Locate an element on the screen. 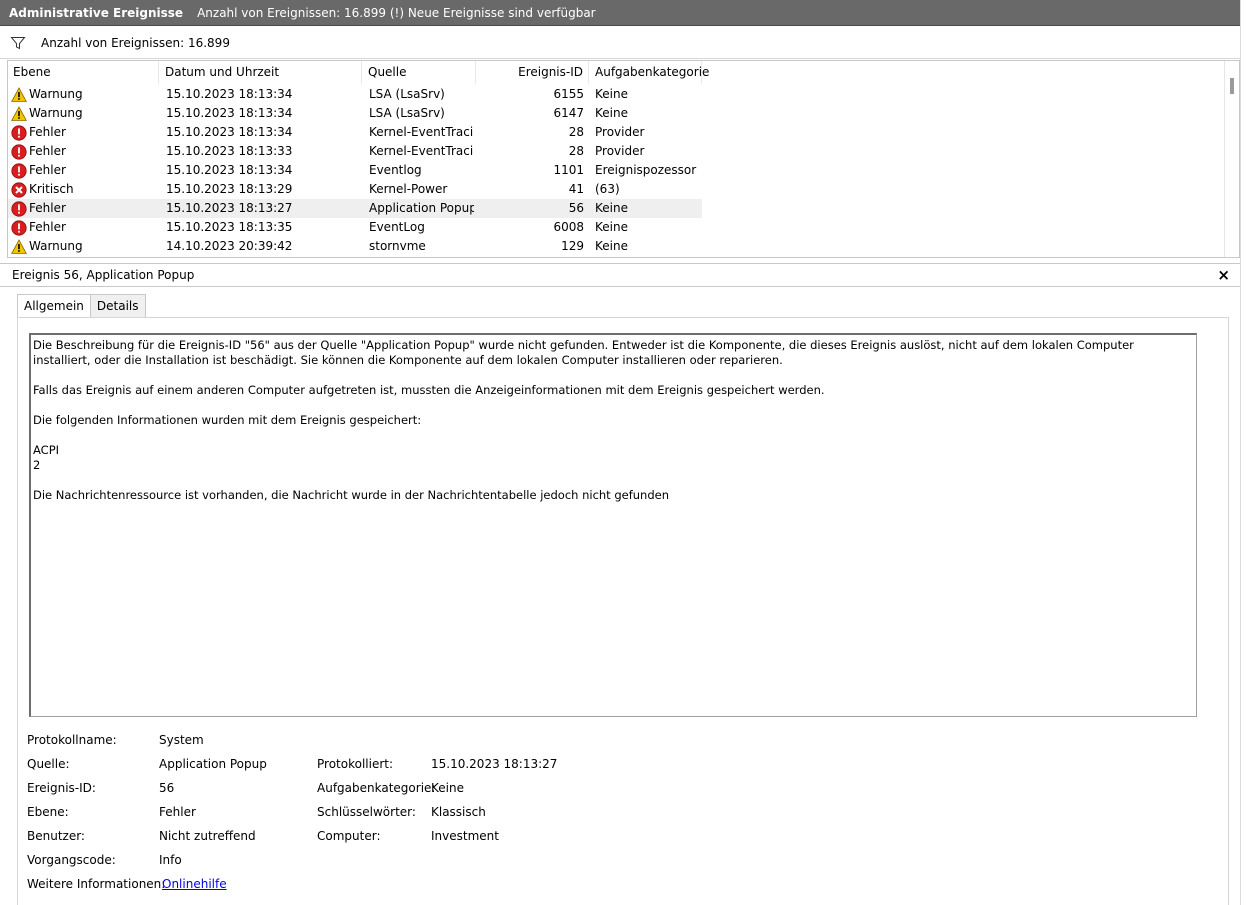 This screenshot has width=1247, height=905. close-icon: × is located at coordinates (1223, 275).